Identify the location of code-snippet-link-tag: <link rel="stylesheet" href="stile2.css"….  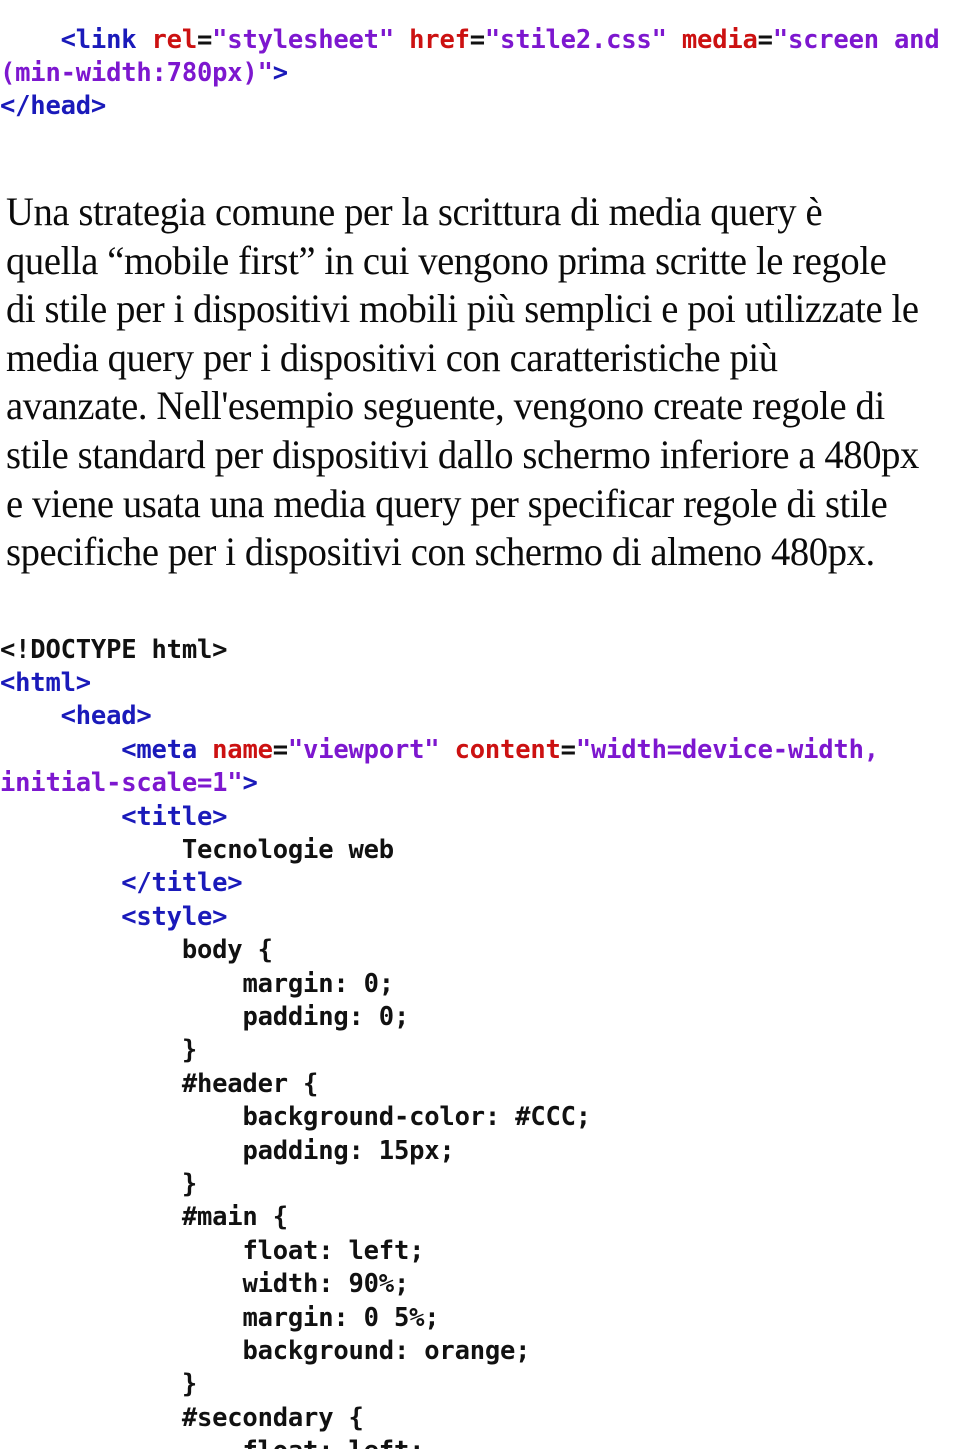
(479, 74).